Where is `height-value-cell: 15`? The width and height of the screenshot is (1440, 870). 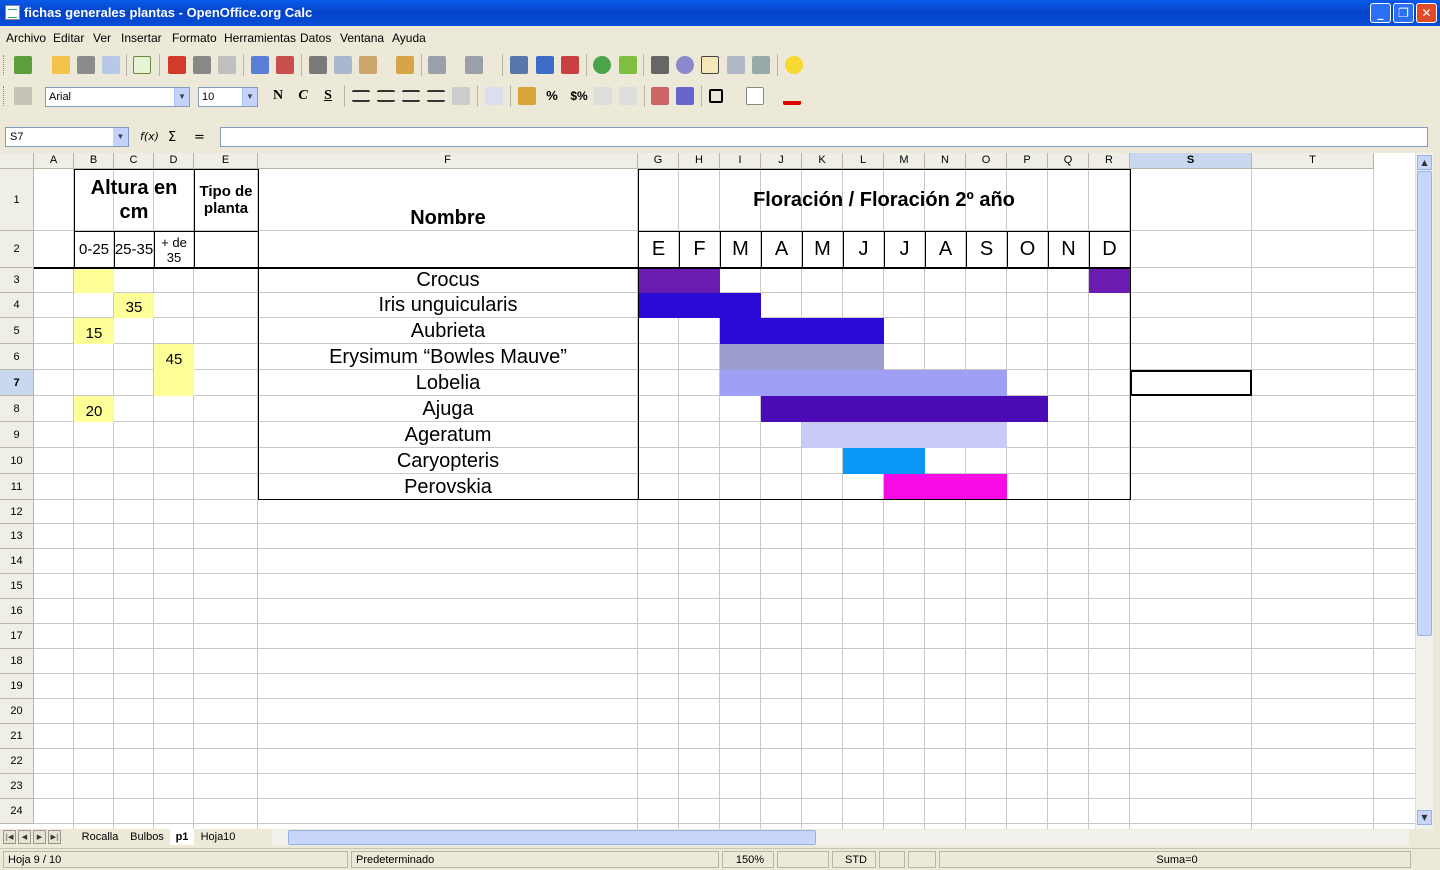 height-value-cell: 15 is located at coordinates (94, 331).